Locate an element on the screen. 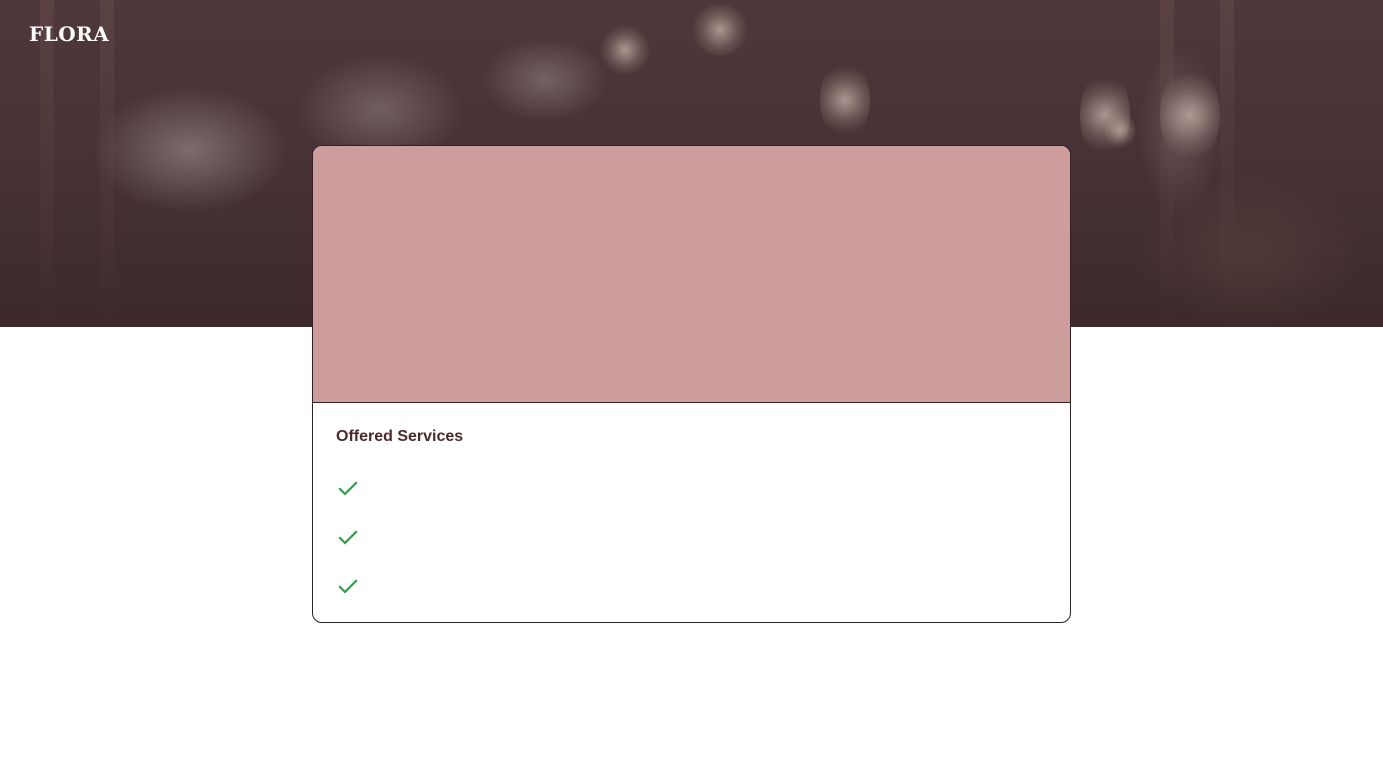 This screenshot has height=768, width=1383. brand-logo: FLORA is located at coordinates (69, 34).